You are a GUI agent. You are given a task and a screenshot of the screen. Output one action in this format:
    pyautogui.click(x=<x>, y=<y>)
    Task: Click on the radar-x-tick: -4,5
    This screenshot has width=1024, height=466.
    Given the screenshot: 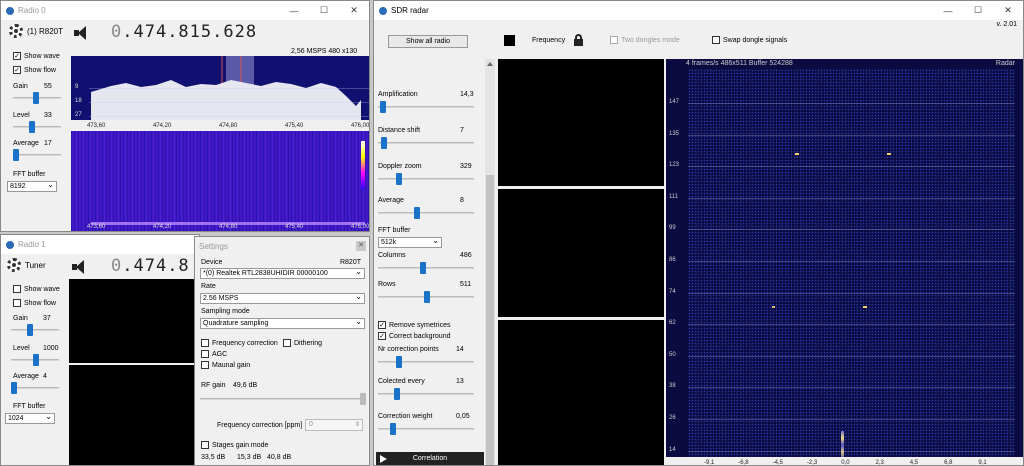 What is the action you would take?
    pyautogui.click(x=777, y=463)
    